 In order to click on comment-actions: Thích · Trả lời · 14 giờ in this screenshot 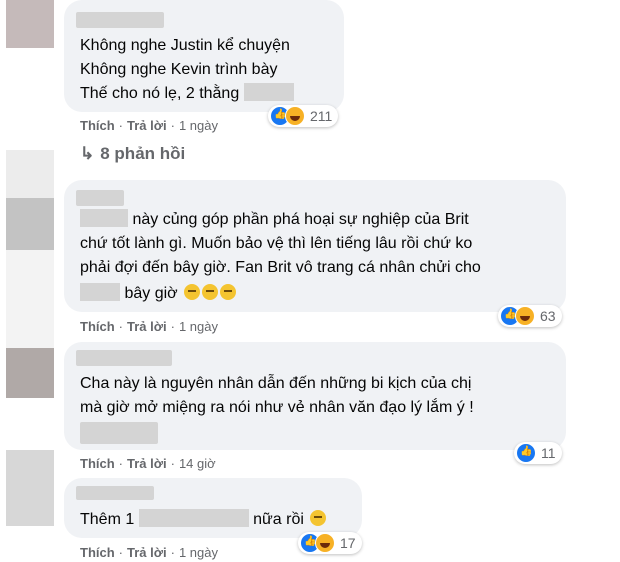, I will do `click(148, 463)`.